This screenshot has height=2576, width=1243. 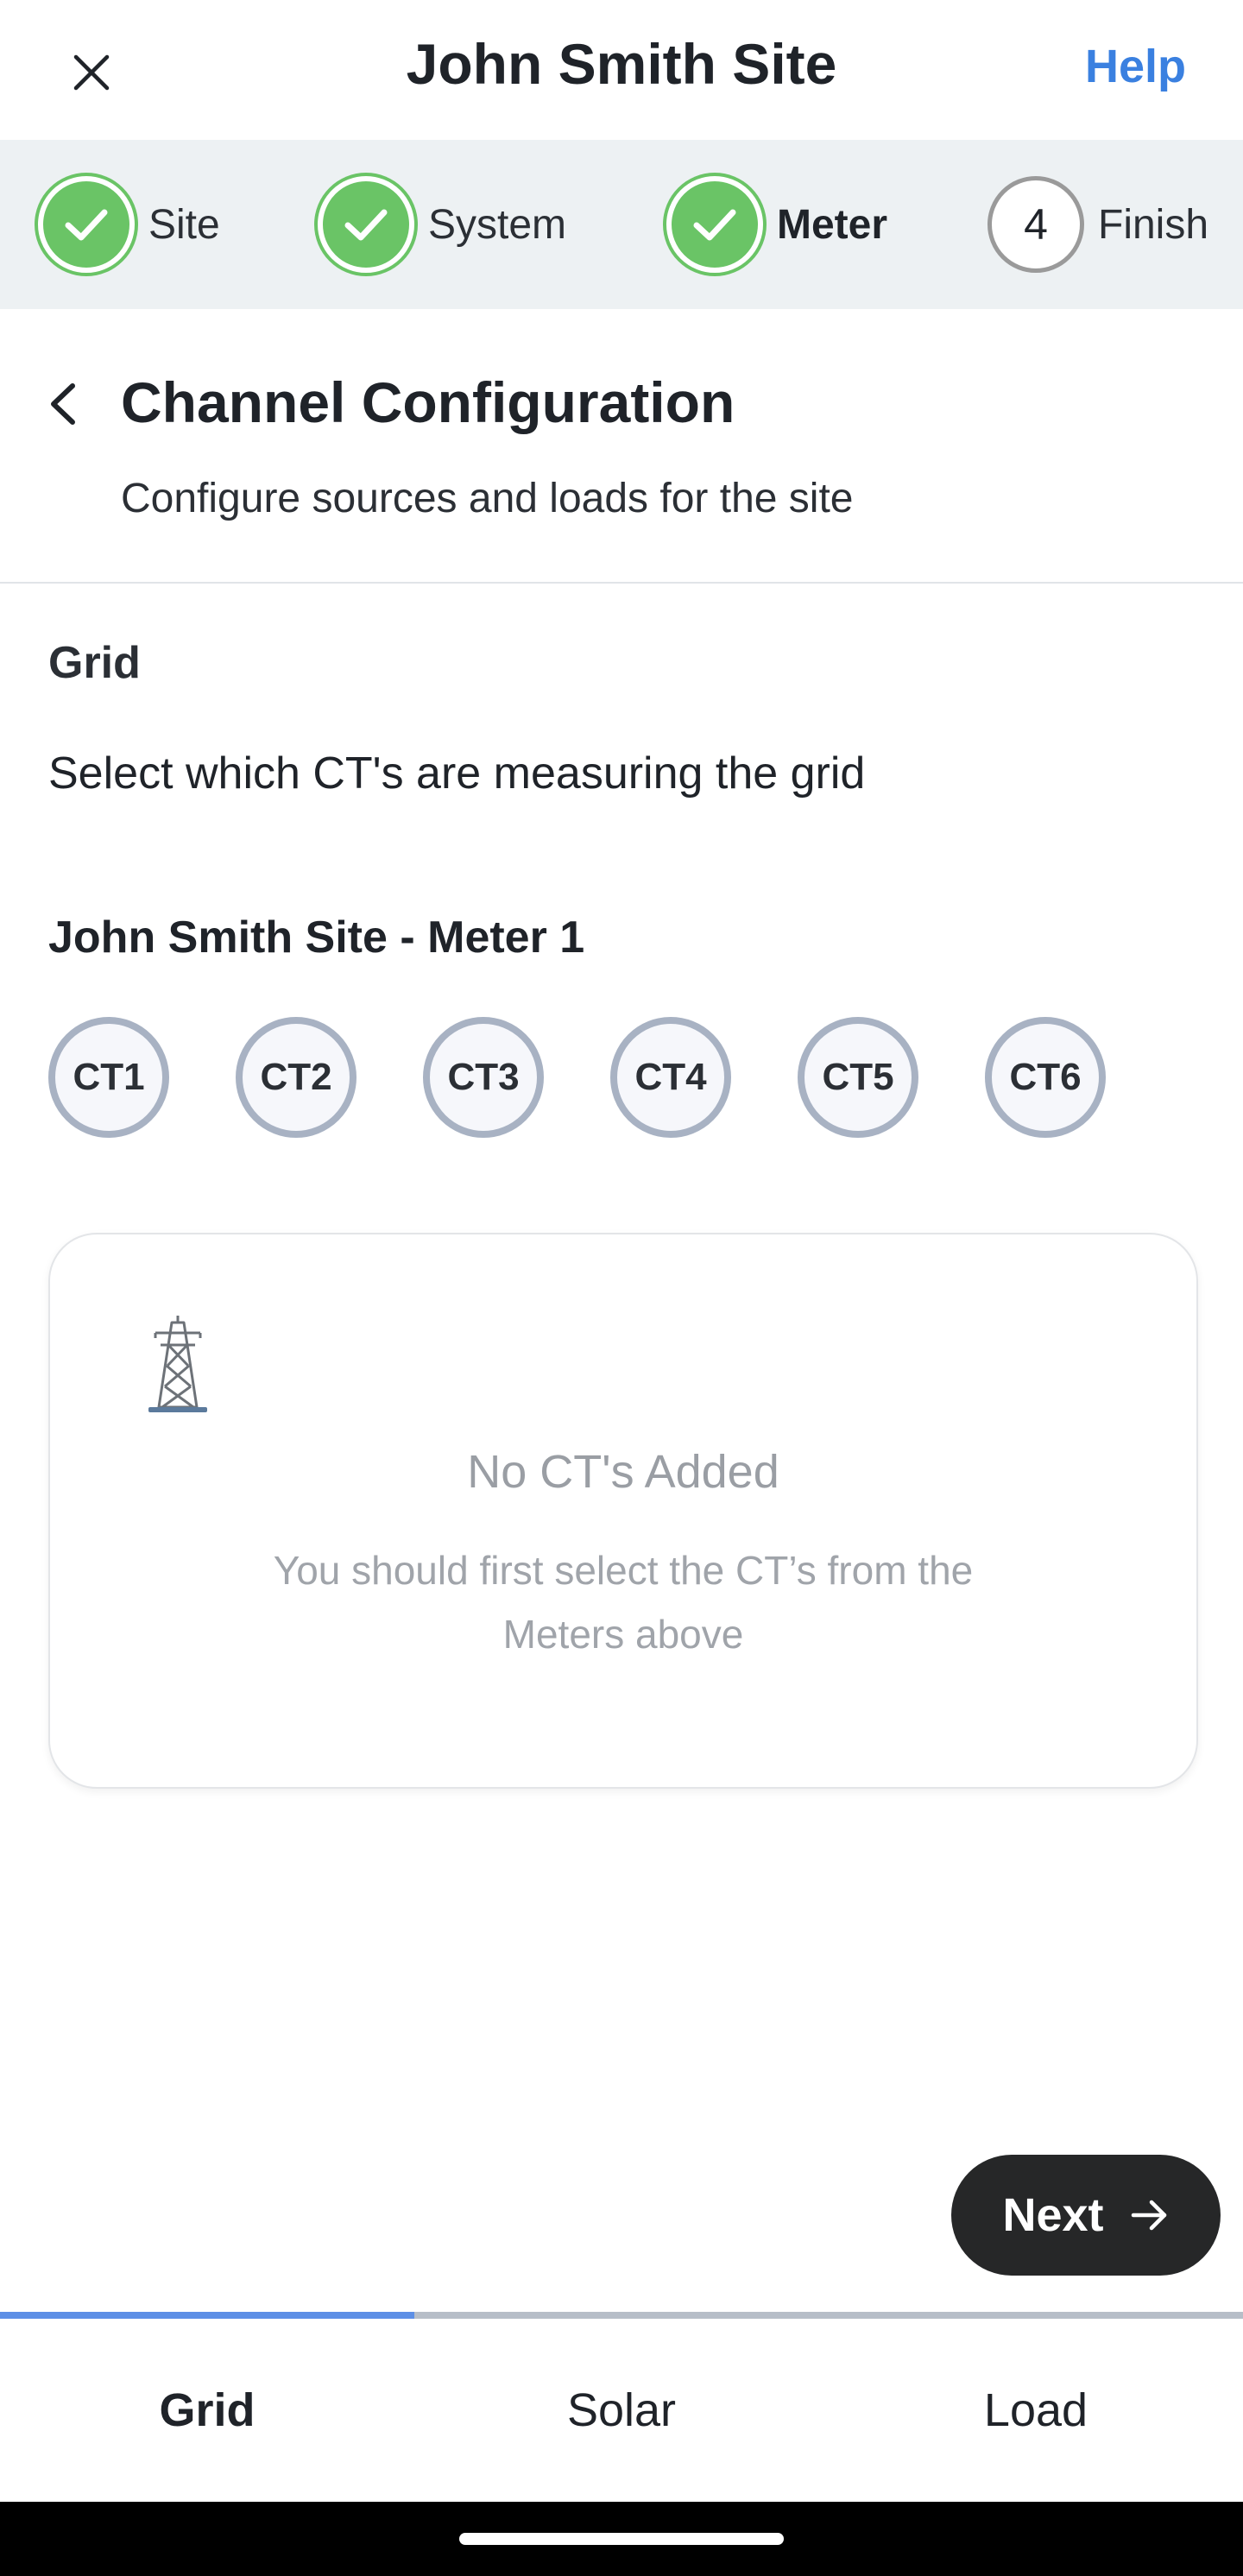 I want to click on ct-chip-ct1: CT1, so click(x=109, y=1077).